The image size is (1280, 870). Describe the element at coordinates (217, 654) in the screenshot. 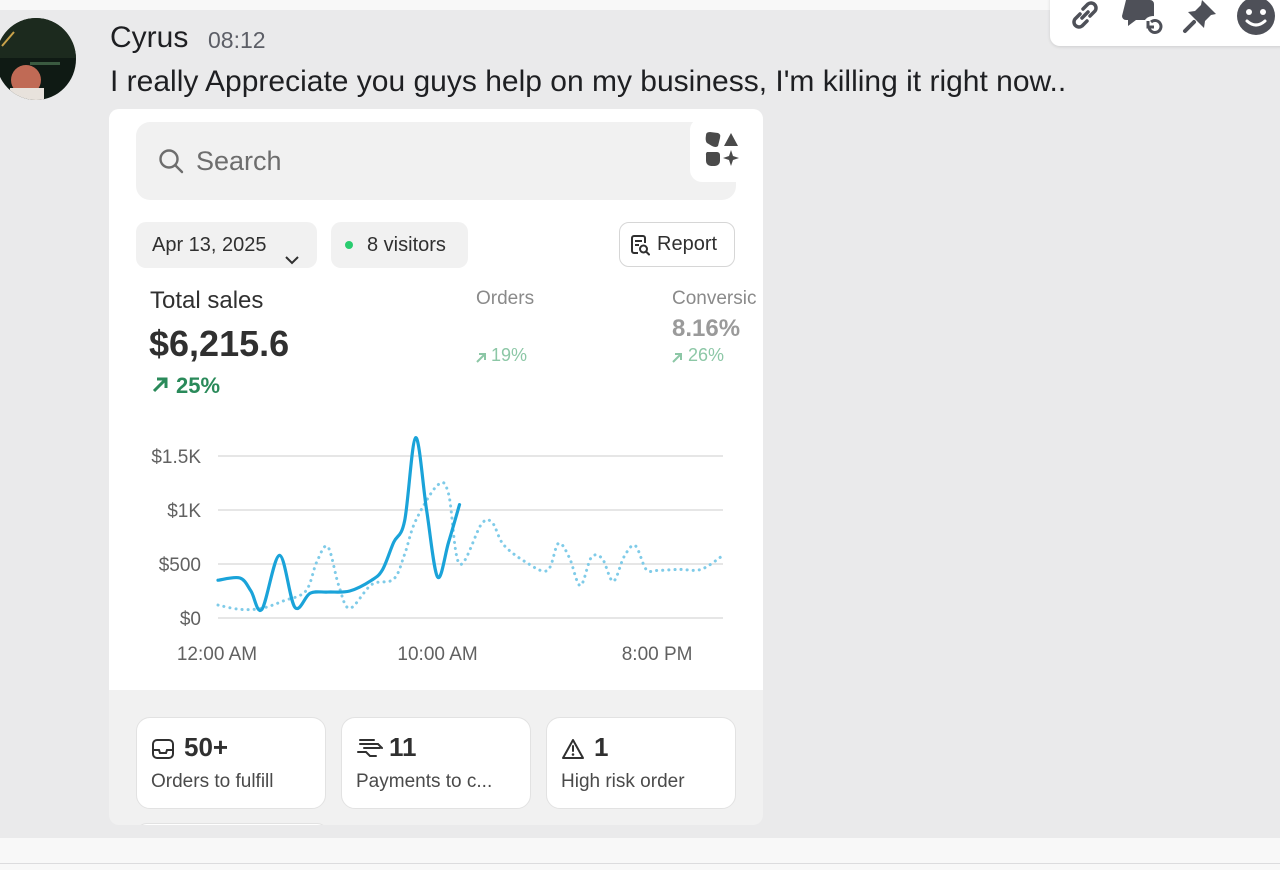

I see `x-tick-label: 12:00 AM` at that location.